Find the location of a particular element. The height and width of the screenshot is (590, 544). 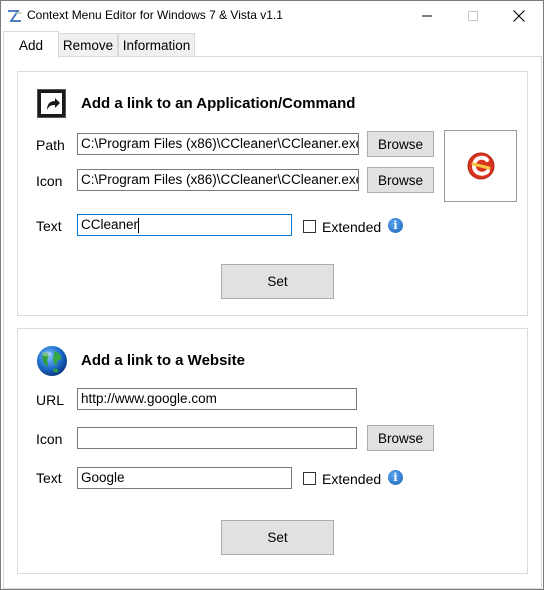

extended-label: Extended is located at coordinates (351, 227).